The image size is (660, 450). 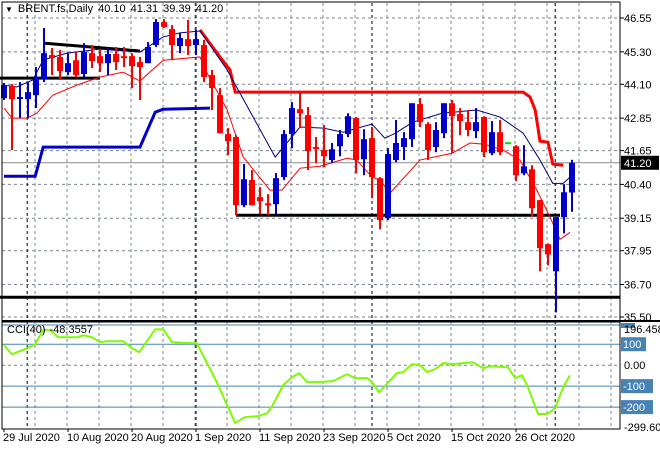 What do you see at coordinates (638, 53) in the screenshot?
I see `price-tick-label: 45.30` at bounding box center [638, 53].